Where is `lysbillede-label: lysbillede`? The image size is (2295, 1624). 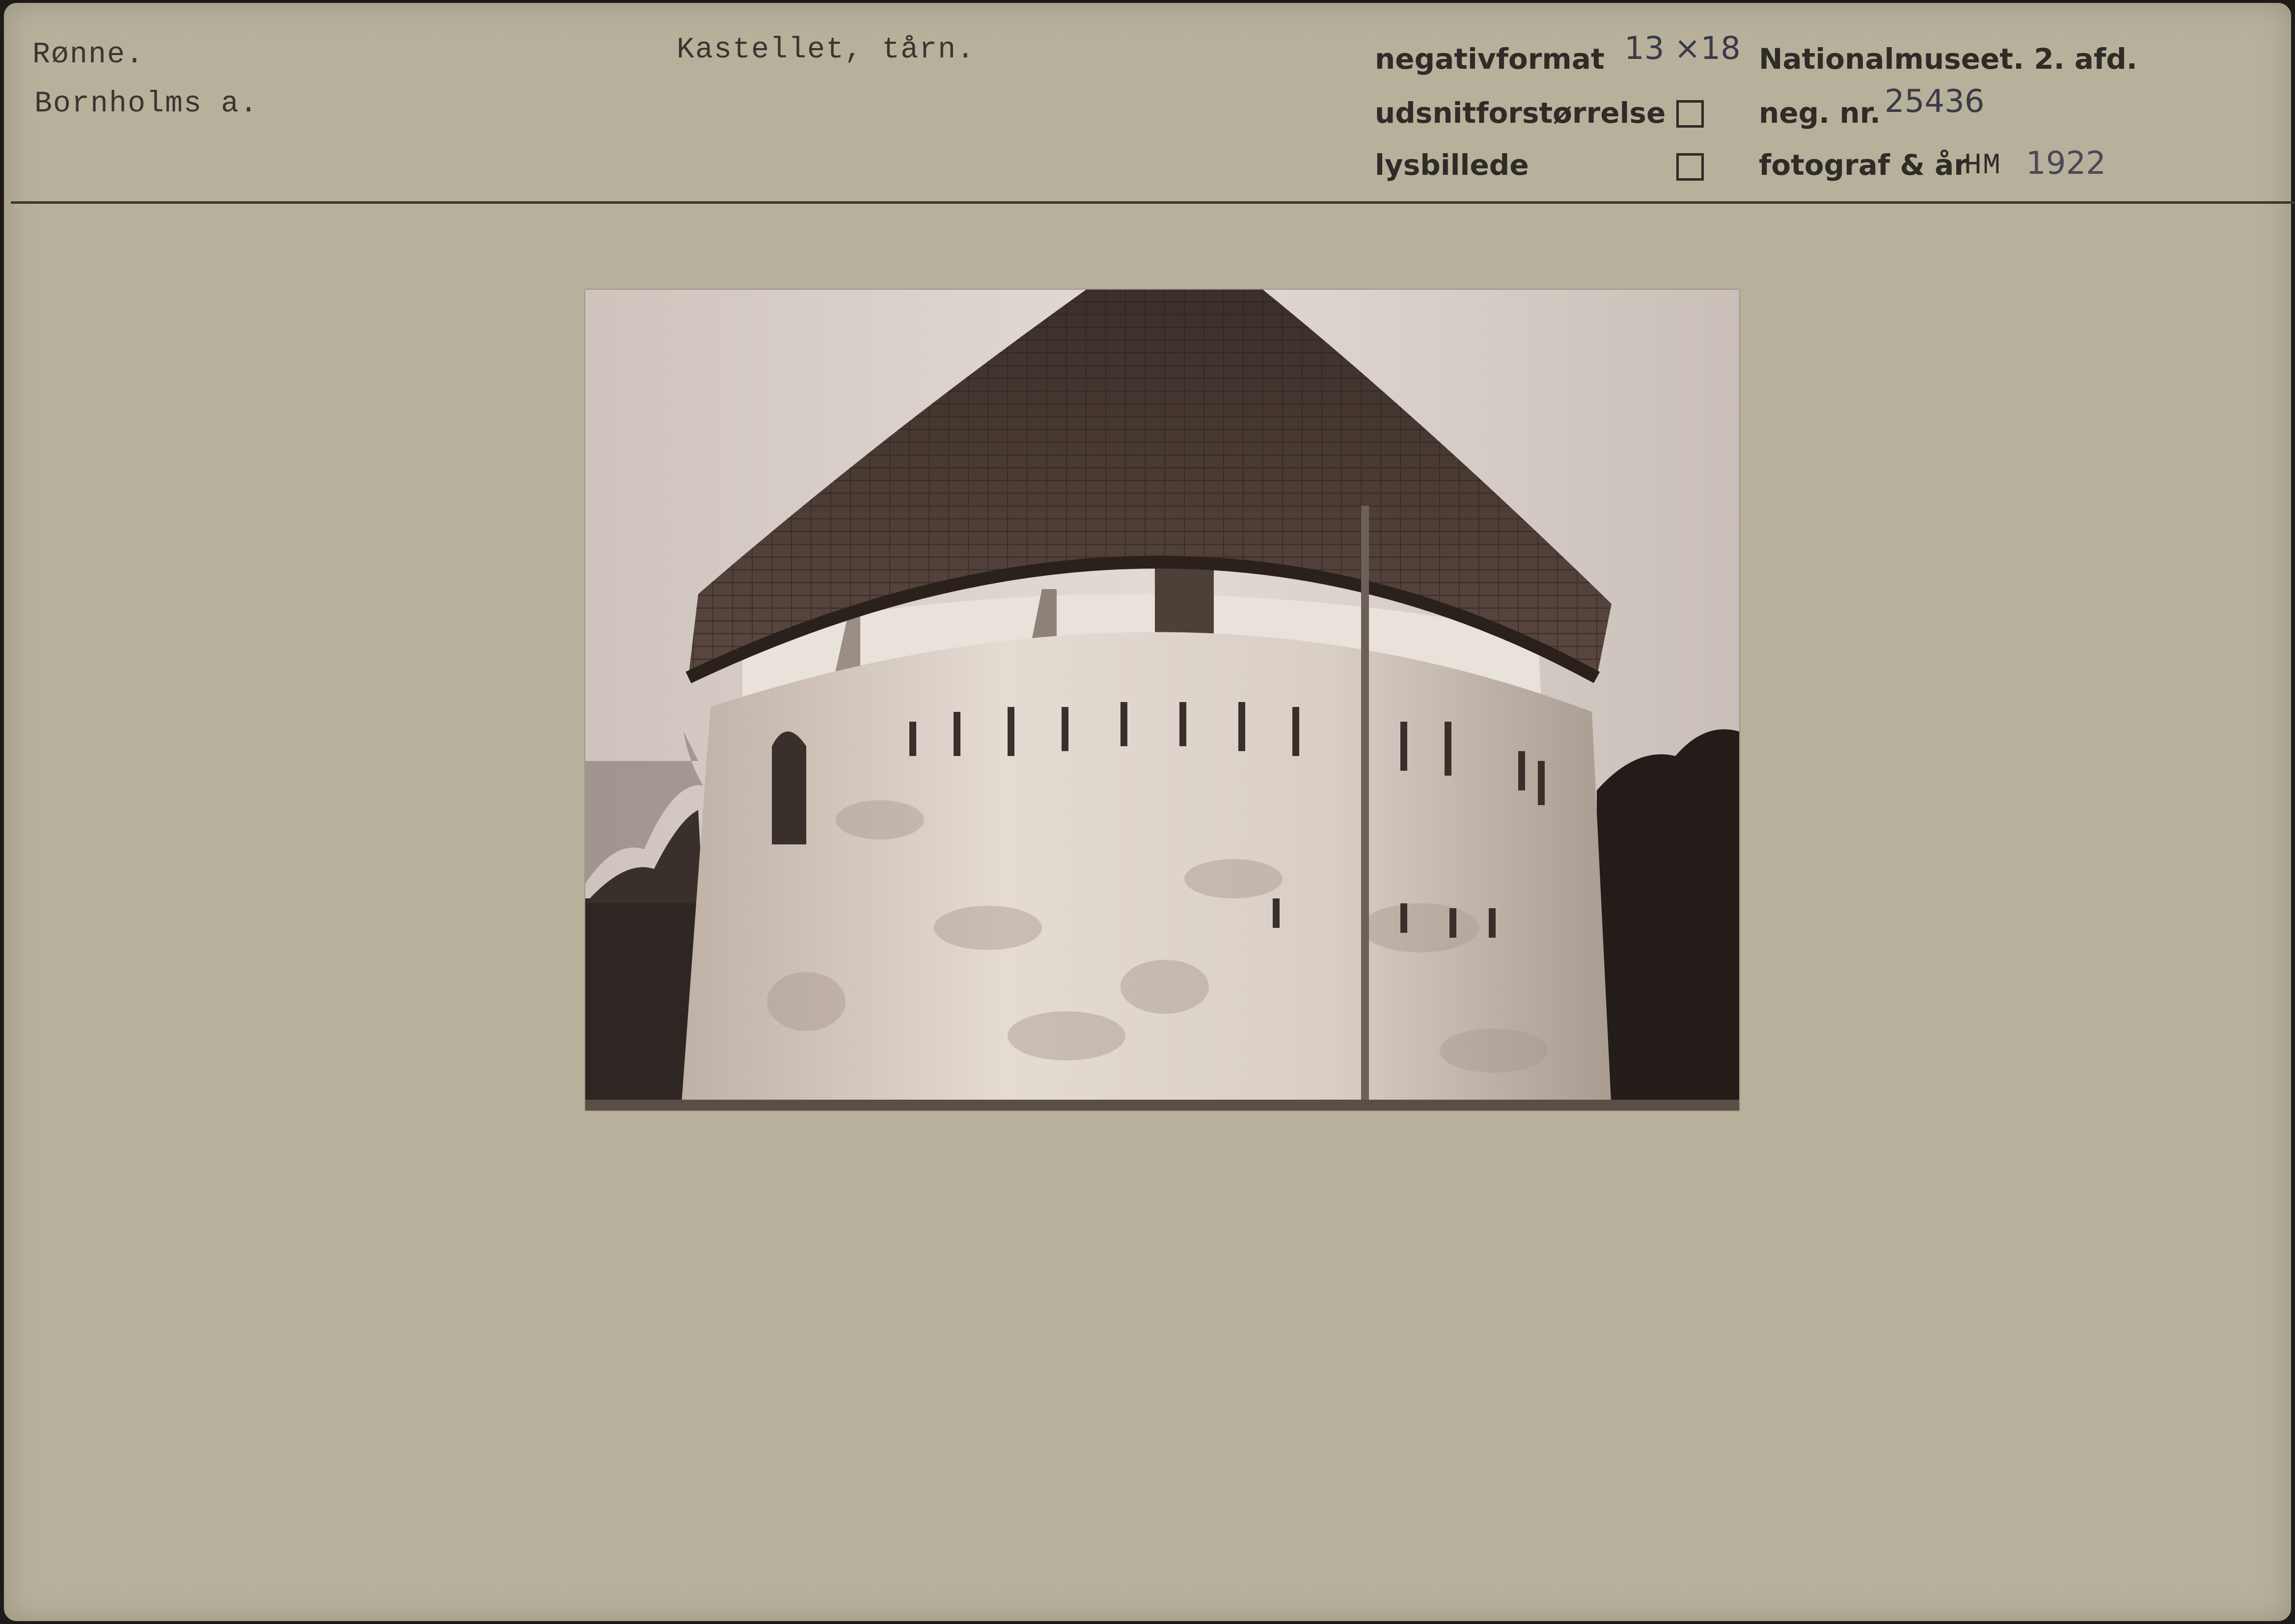 lysbillede-label: lysbillede is located at coordinates (1452, 165).